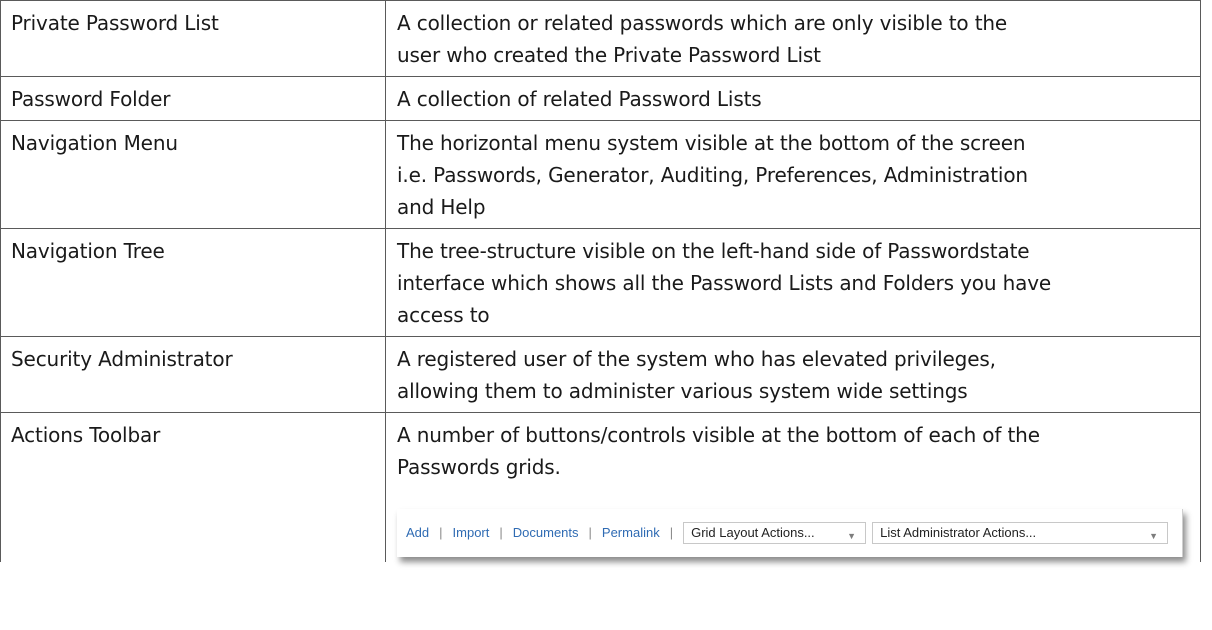  Describe the element at coordinates (443, 315) in the screenshot. I see `definition-line: access to` at that location.